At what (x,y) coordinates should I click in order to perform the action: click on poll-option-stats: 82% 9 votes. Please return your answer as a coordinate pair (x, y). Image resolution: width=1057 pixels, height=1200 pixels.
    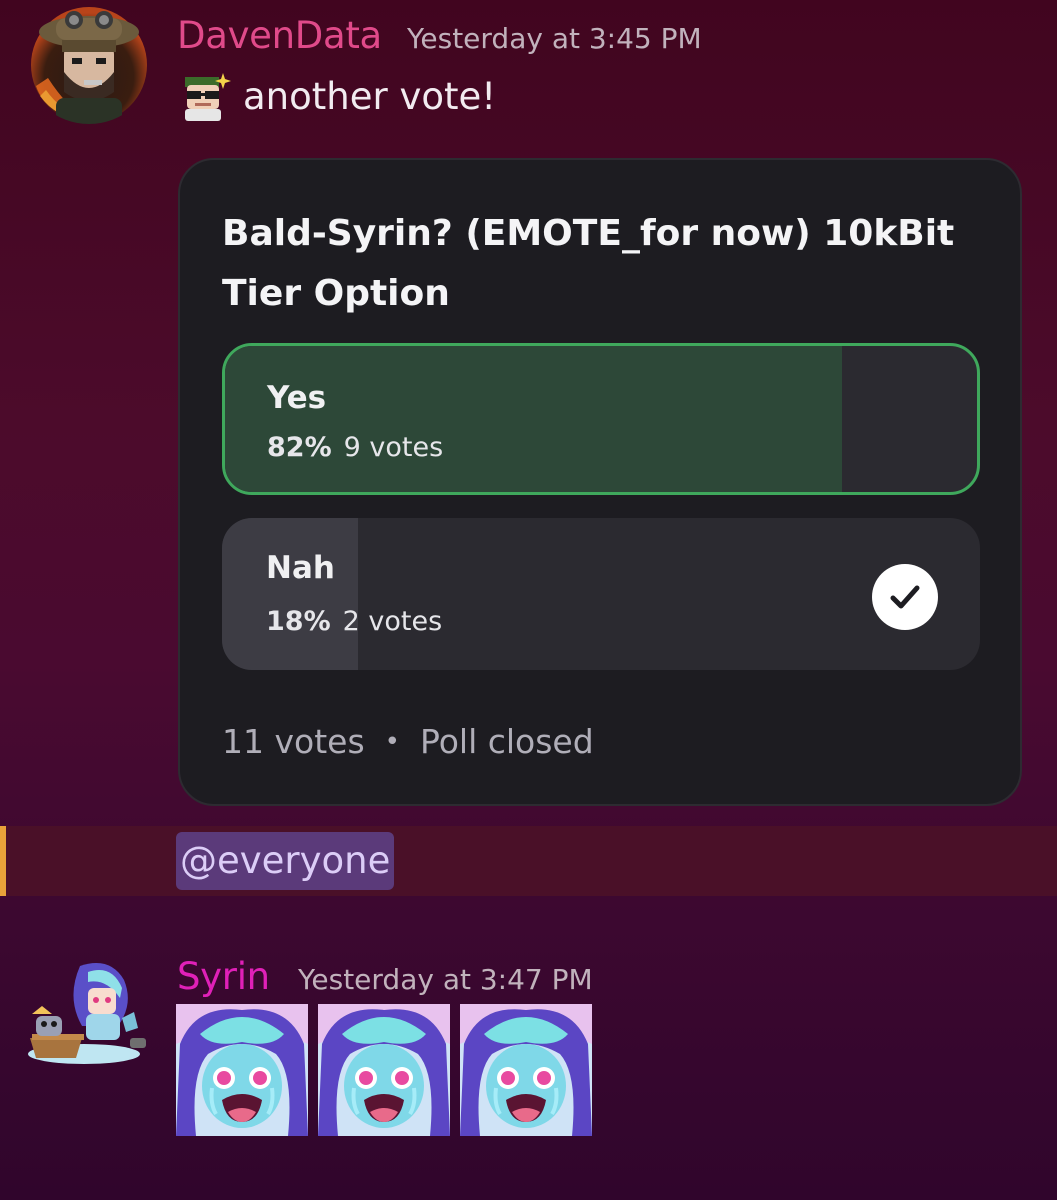
    Looking at the image, I should click on (355, 447).